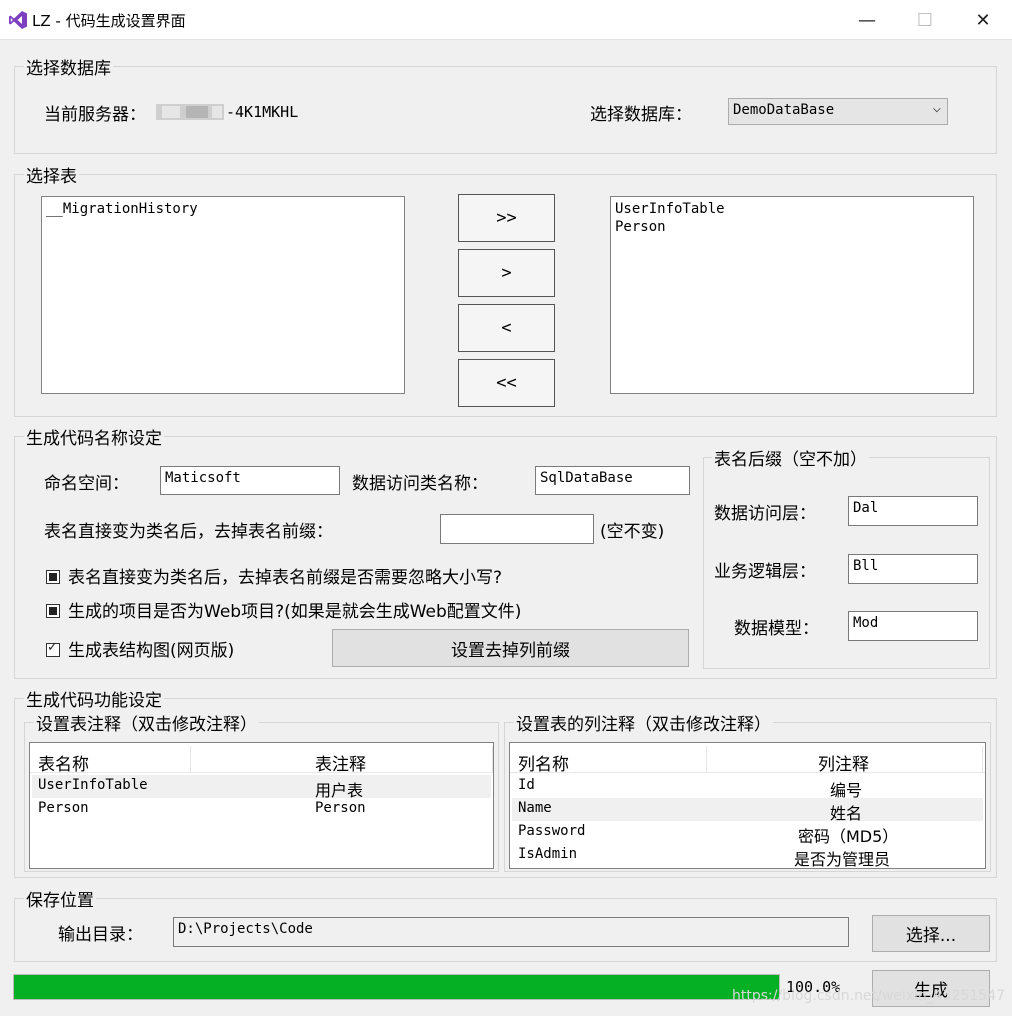 Image resolution: width=1012 pixels, height=1016 pixels. What do you see at coordinates (632, 532) in the screenshot?
I see `prefix-hint: (空不变)` at bounding box center [632, 532].